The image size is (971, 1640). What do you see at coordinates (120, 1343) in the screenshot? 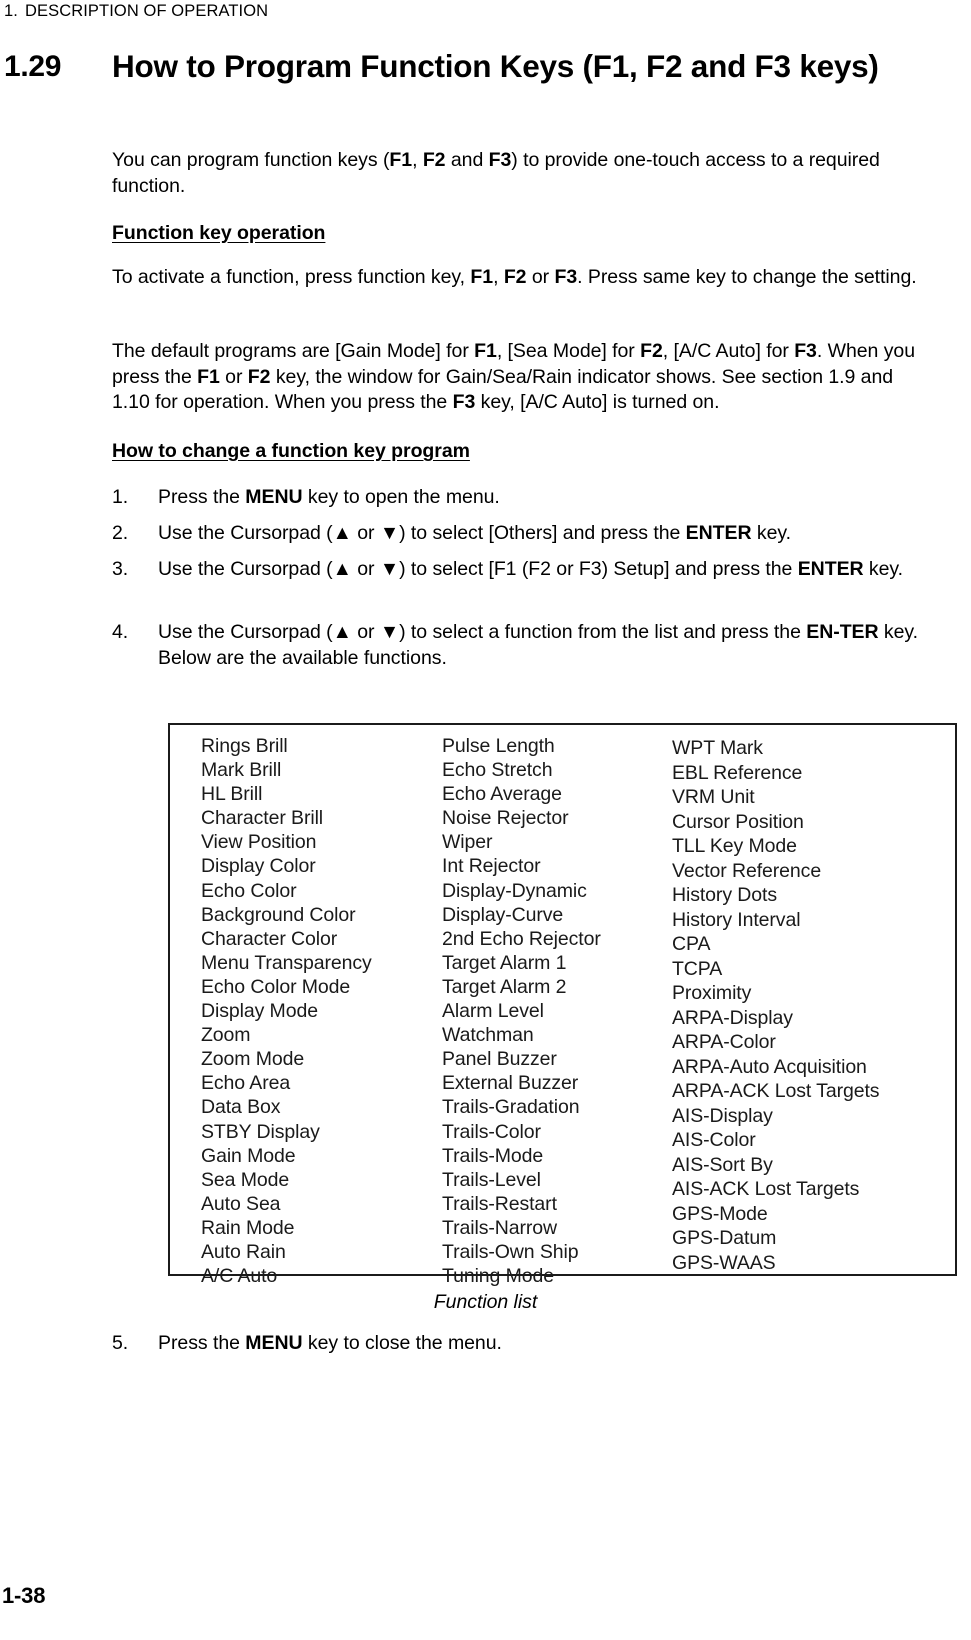
I see `step-5-number: 5.` at bounding box center [120, 1343].